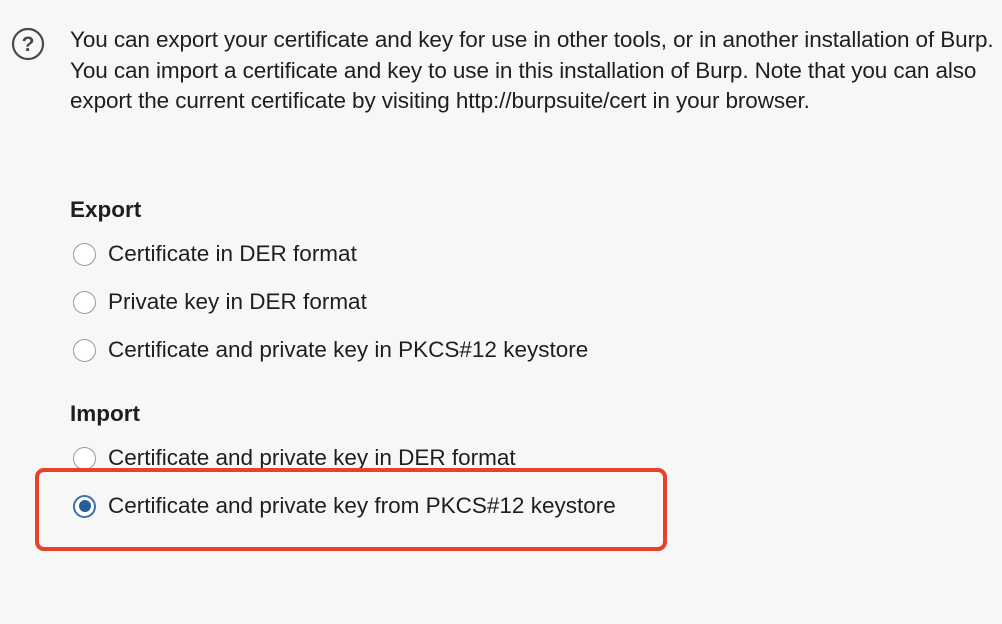 The height and width of the screenshot is (624, 1002). I want to click on help-icon: ?, so click(28, 44).